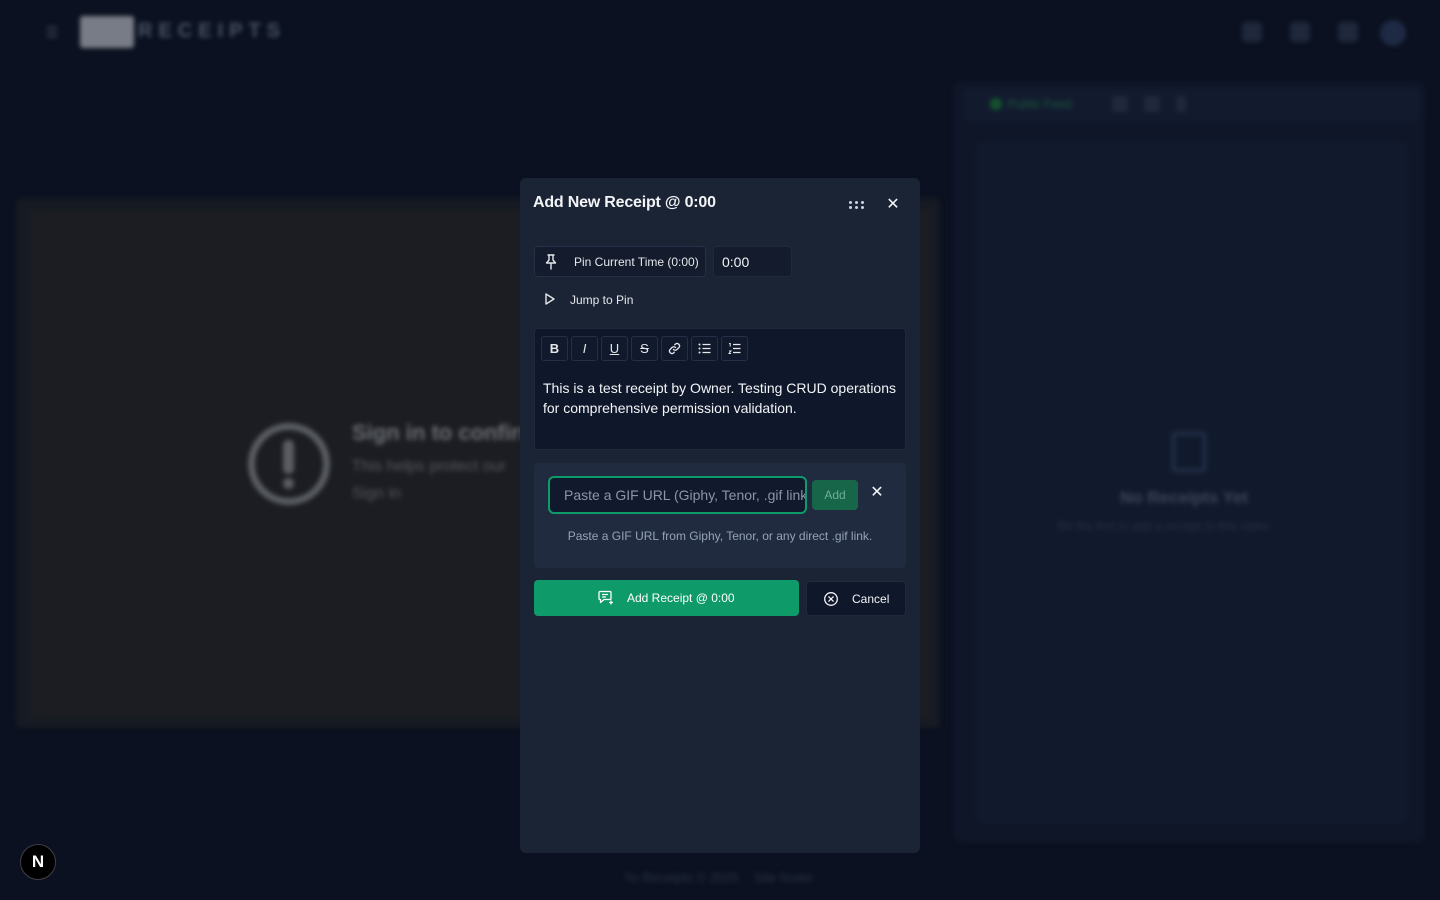 This screenshot has height=900, width=1440. What do you see at coordinates (624, 202) in the screenshot?
I see `modal-title: Add New Receipt @ 0:00` at bounding box center [624, 202].